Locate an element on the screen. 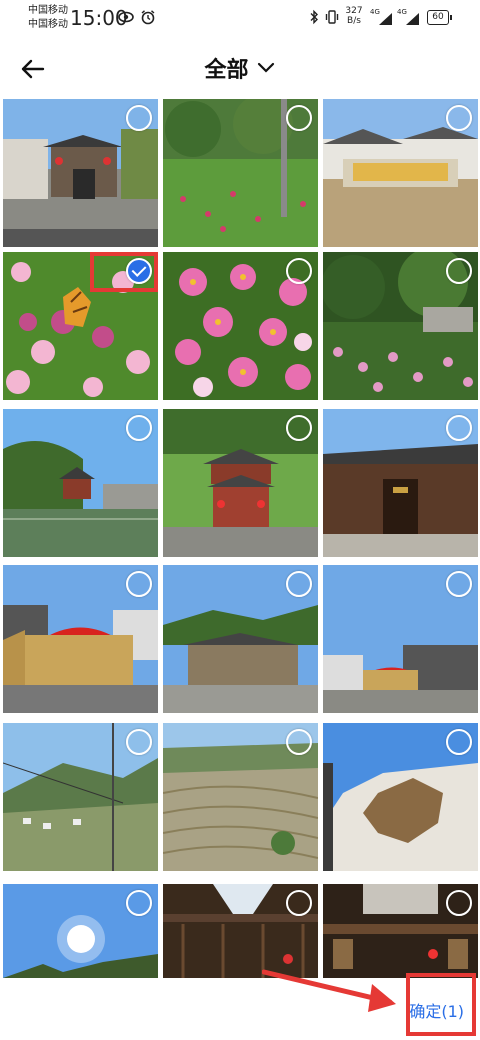 The height and width of the screenshot is (1040, 480). pointer-arrow-icon is located at coordinates (329, 990).